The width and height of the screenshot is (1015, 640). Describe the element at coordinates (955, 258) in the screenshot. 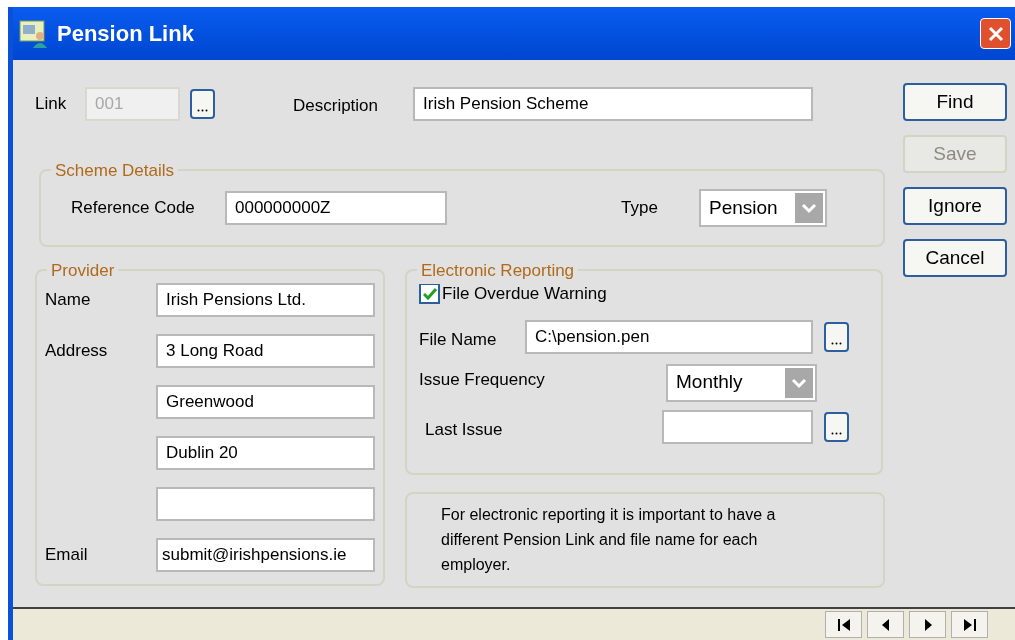

I see `dialog-button: Cancel` at that location.